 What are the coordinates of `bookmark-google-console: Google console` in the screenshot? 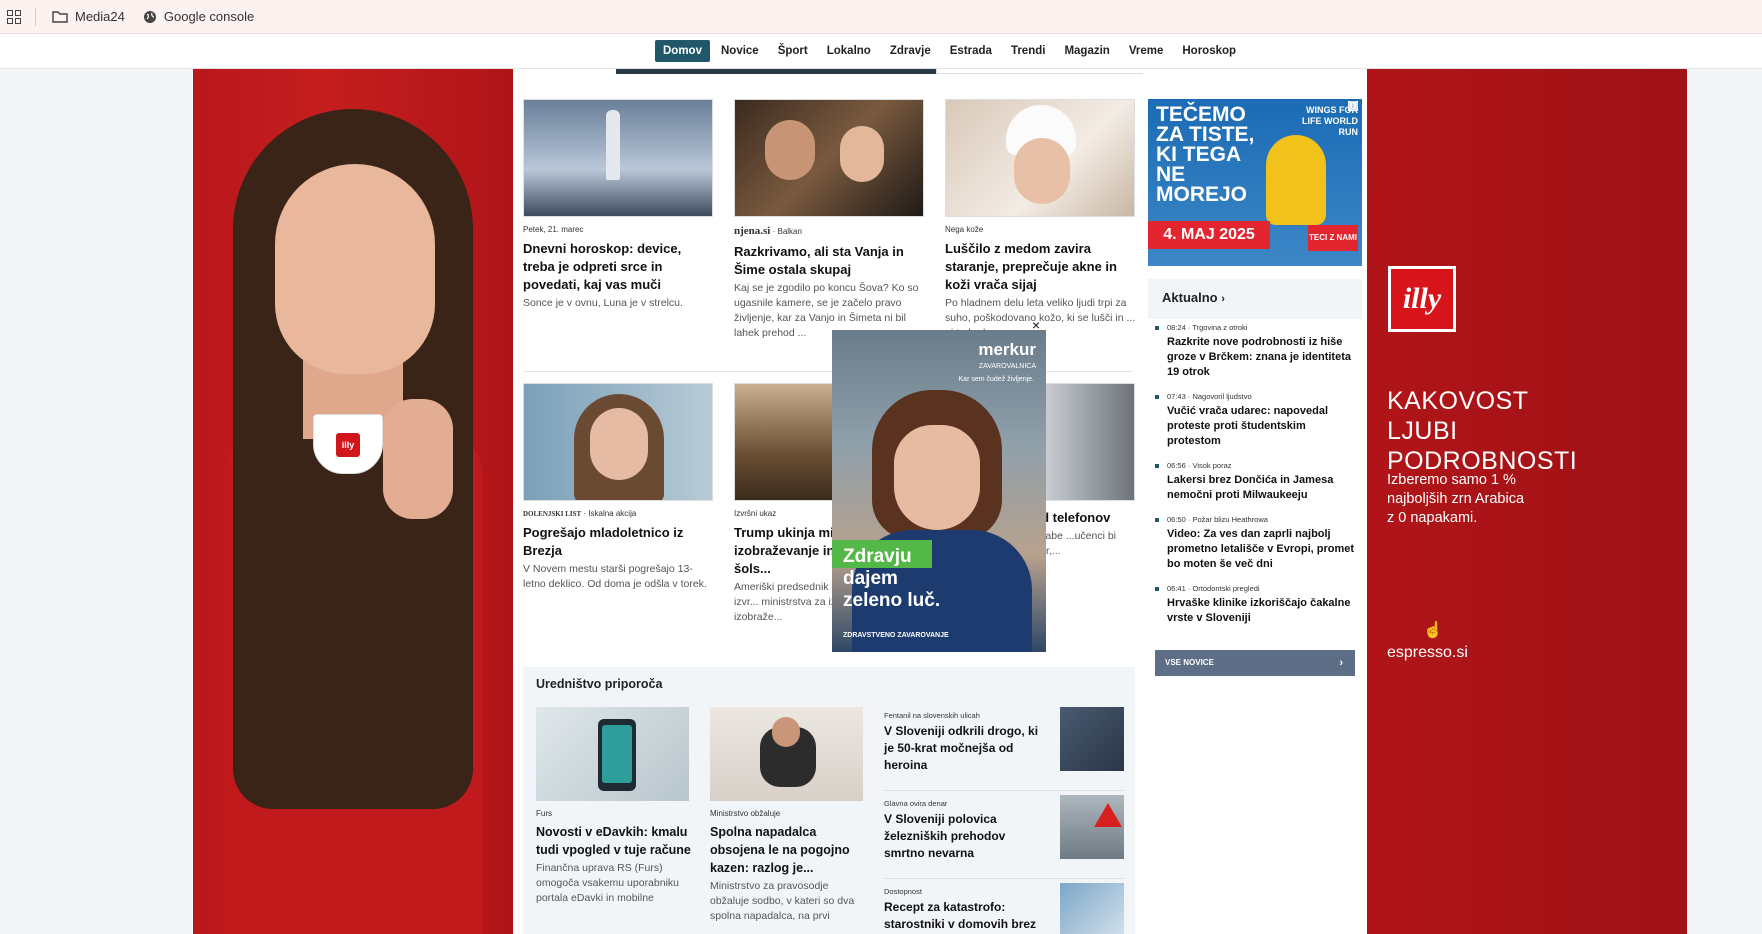 It's located at (198, 16).